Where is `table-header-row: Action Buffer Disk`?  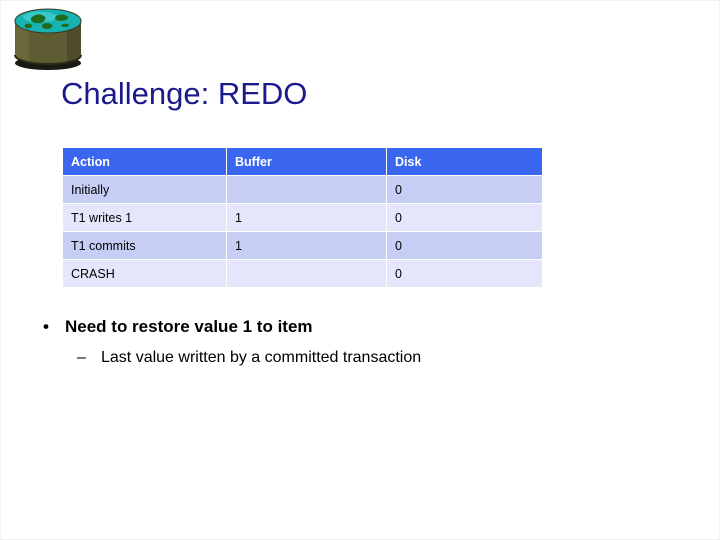 table-header-row: Action Buffer Disk is located at coordinates (302, 161).